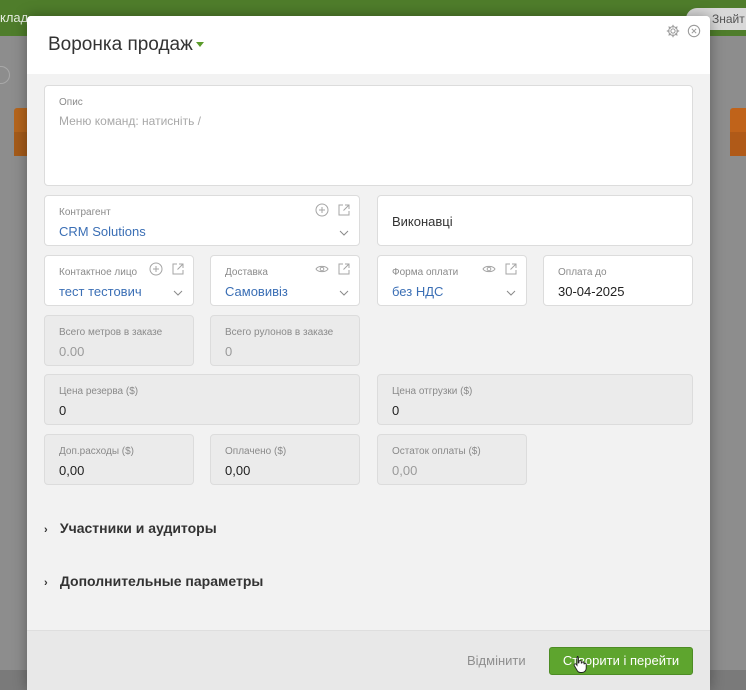  Describe the element at coordinates (368, 45) in the screenshot. I see `modal-header: Воронка продаж` at that location.